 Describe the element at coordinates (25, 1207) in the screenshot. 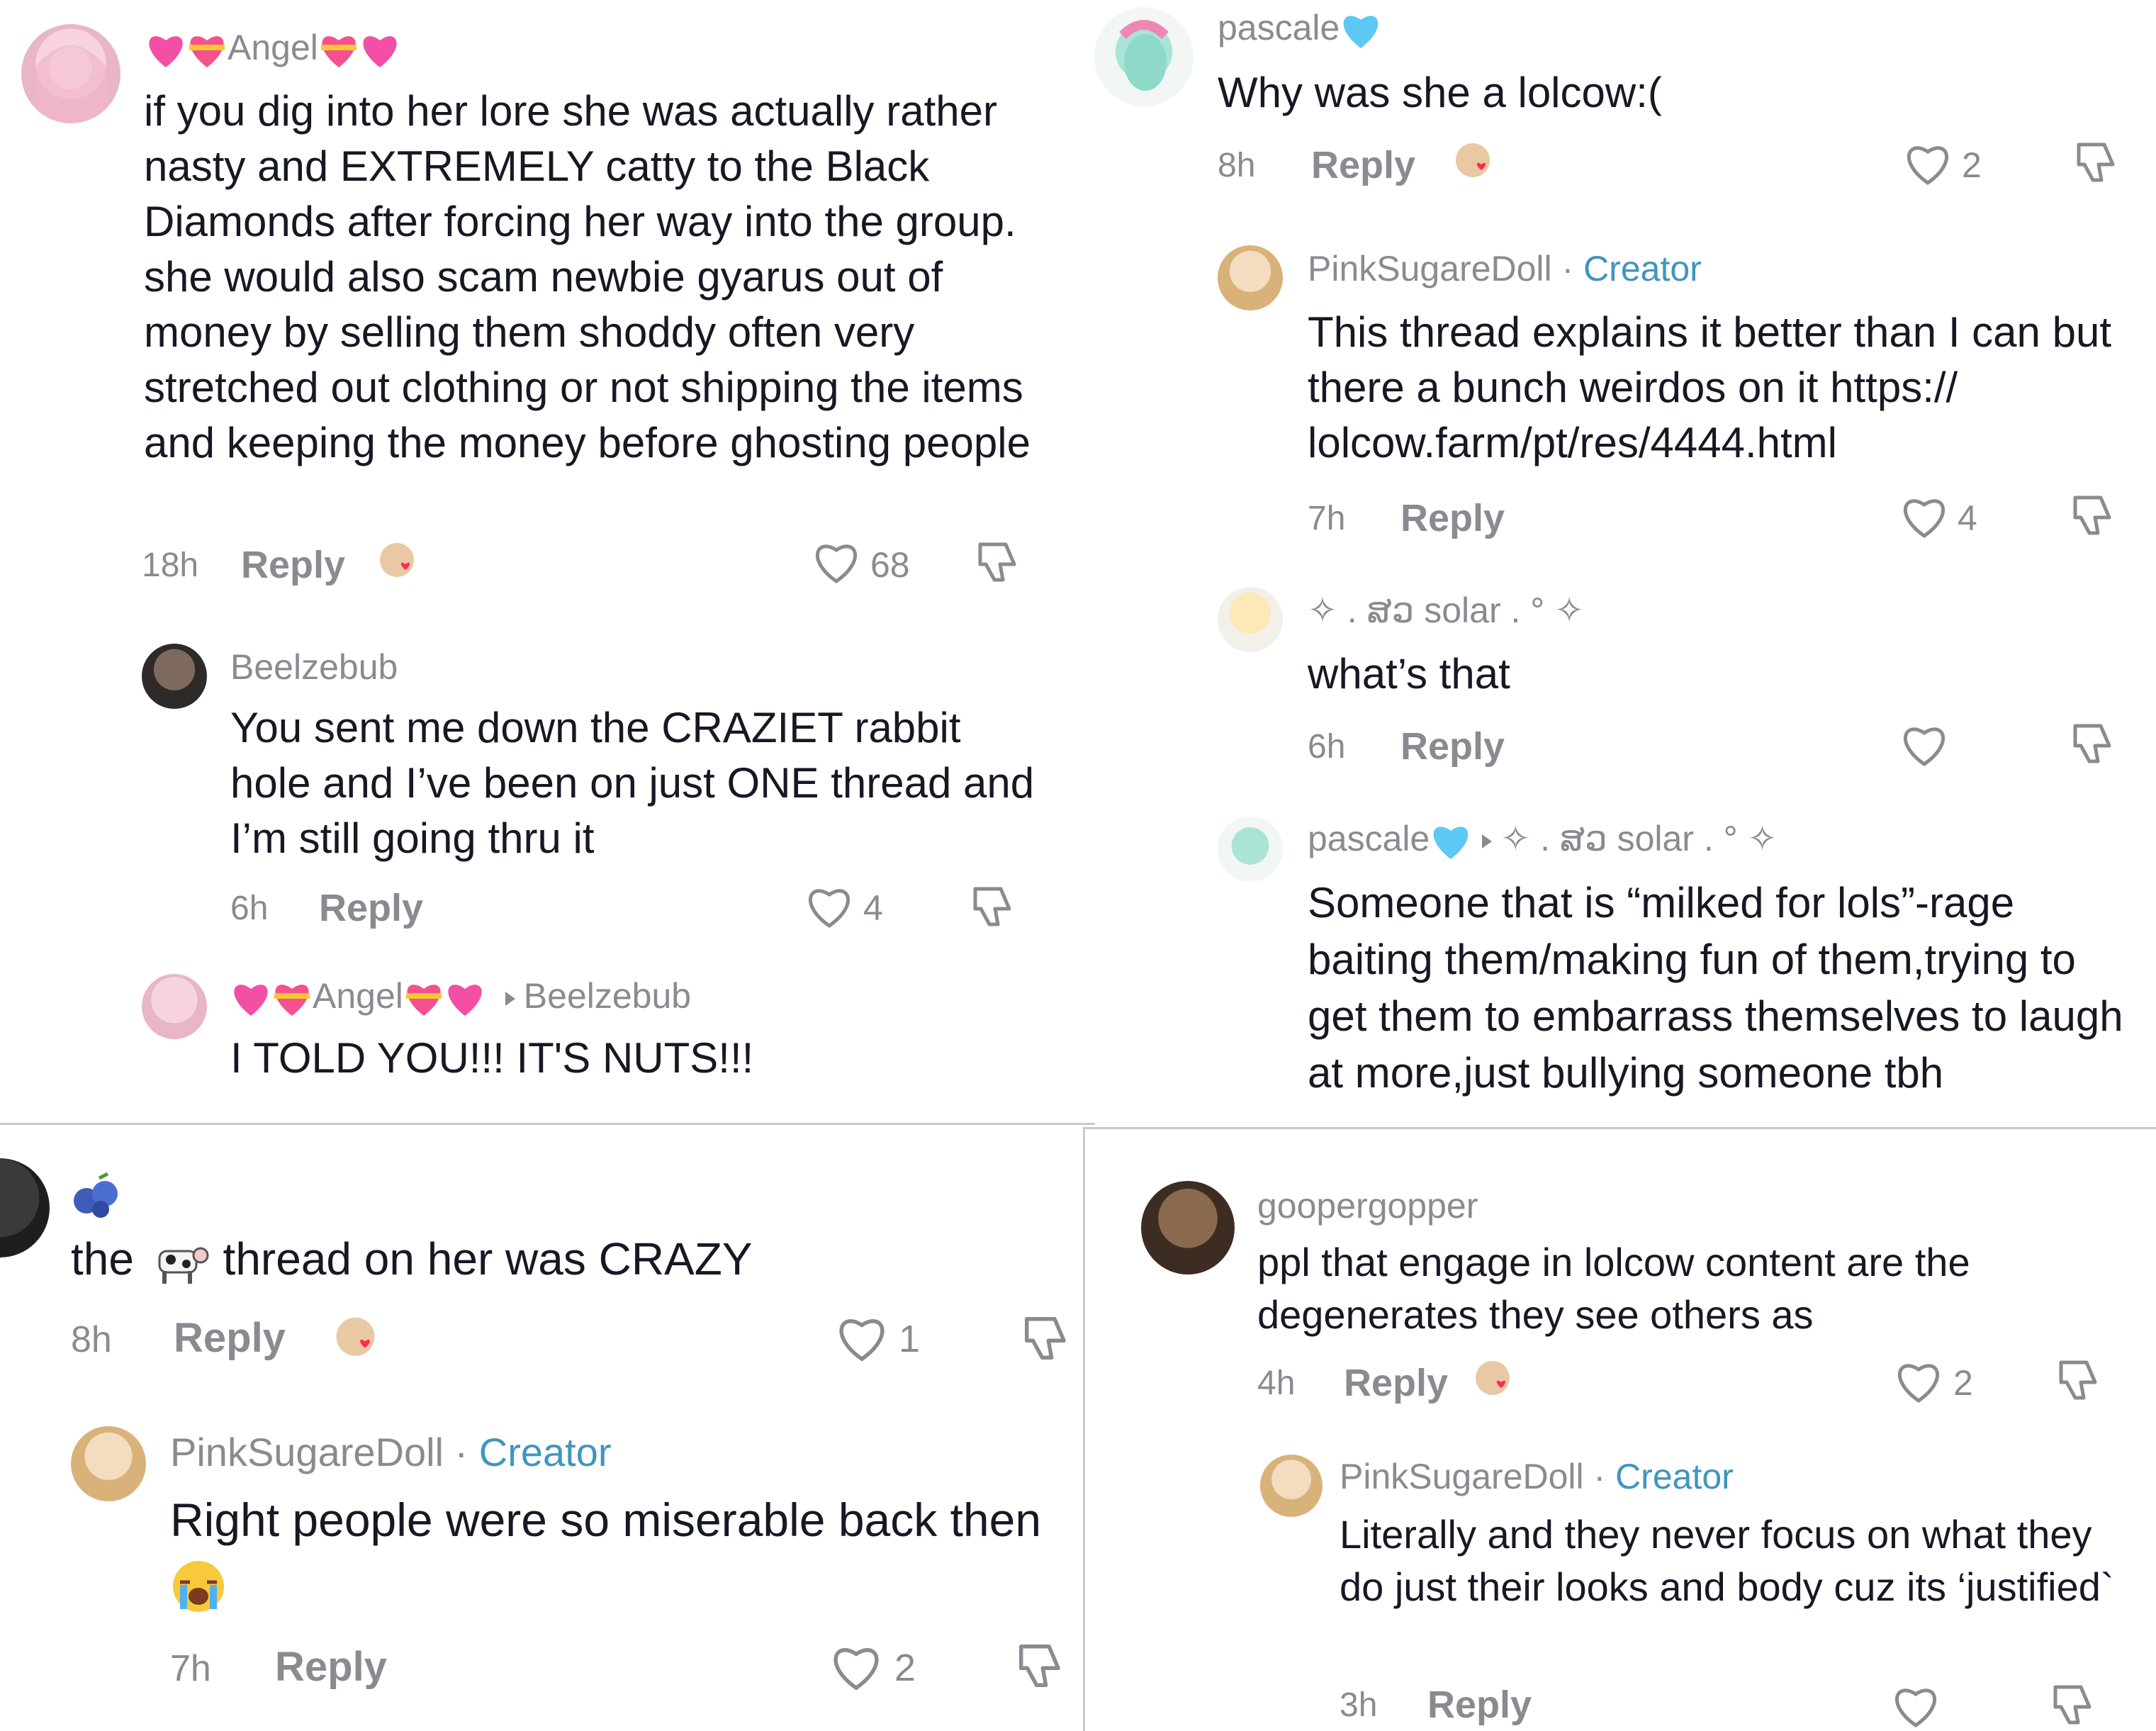

I see `user-avatar` at that location.